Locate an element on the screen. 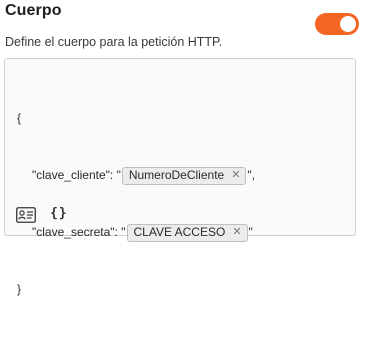 The width and height of the screenshot is (373, 337). variable-tag-label: NumeroDeCliente is located at coordinates (176, 175).